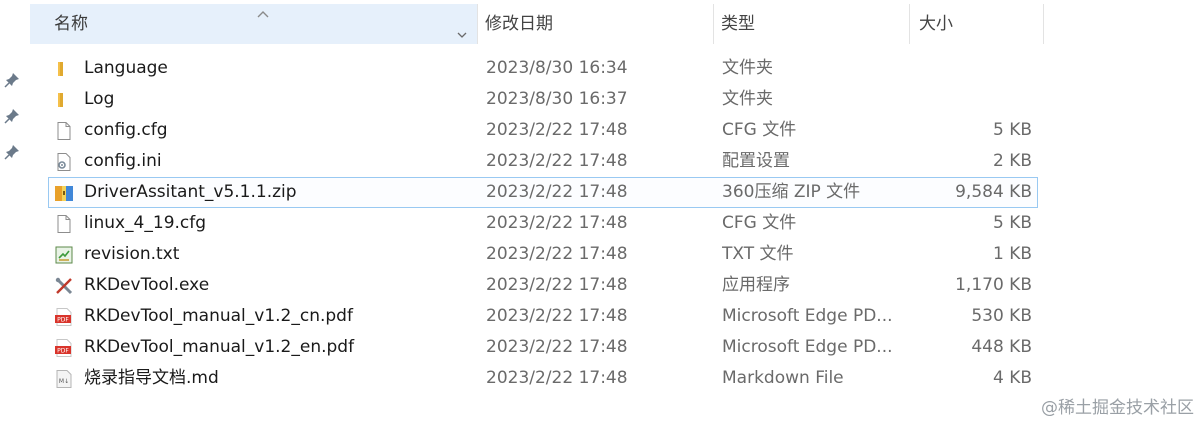  I want to click on zip-archive-icon, so click(64, 193).